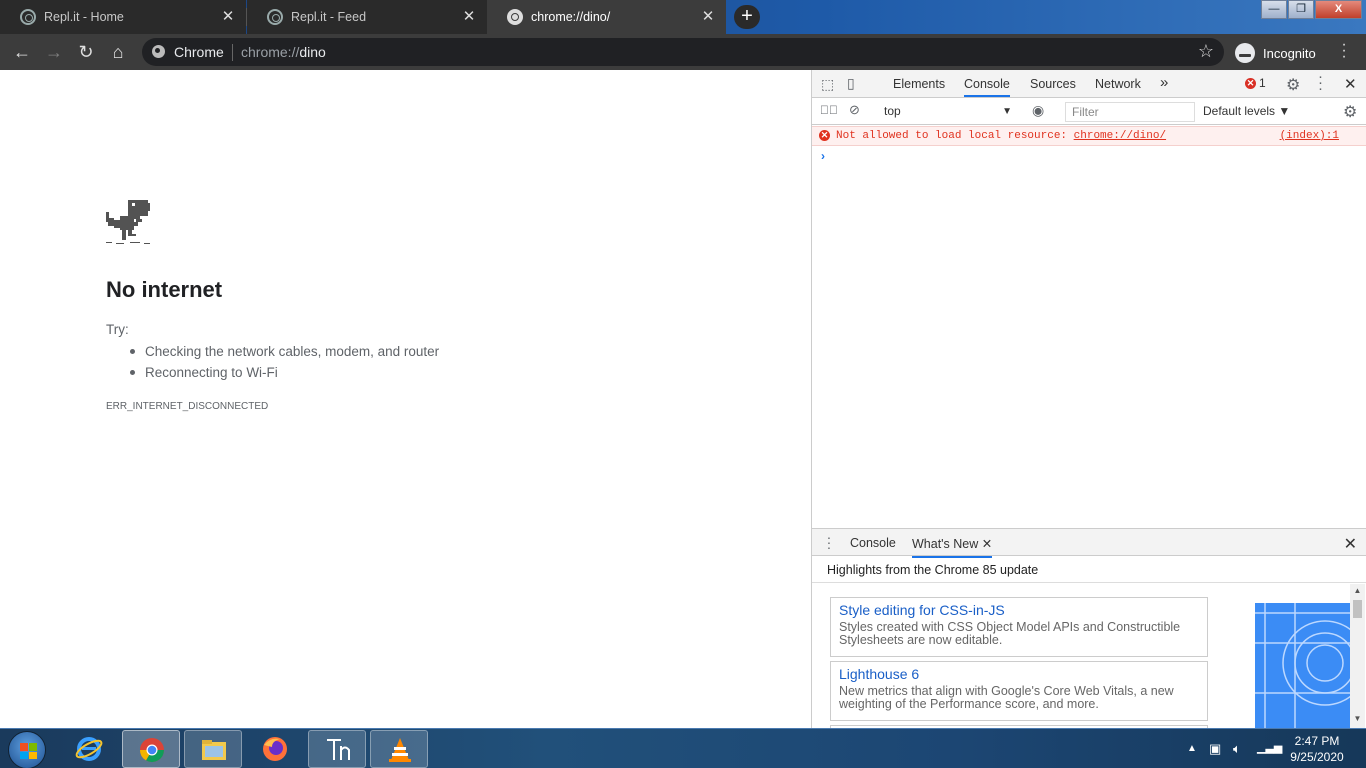 This screenshot has height=768, width=1366. What do you see at coordinates (1038, 110) in the screenshot?
I see `eye-icon: ◉` at bounding box center [1038, 110].